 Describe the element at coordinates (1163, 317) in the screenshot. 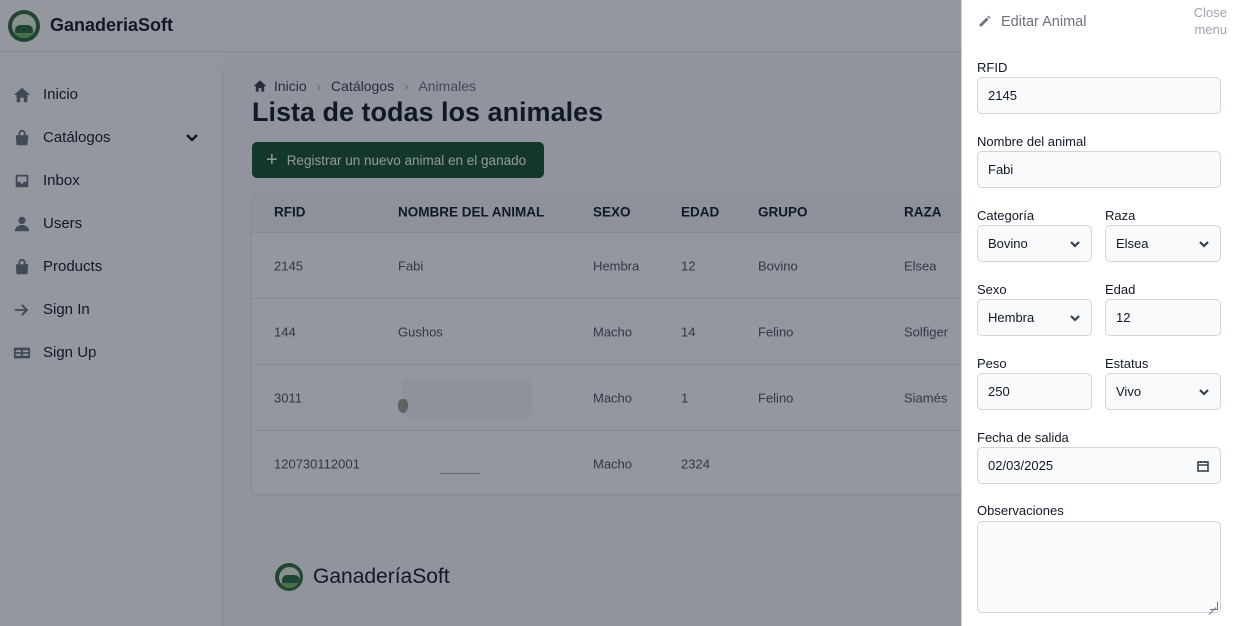

I see `edad-field: 12` at that location.